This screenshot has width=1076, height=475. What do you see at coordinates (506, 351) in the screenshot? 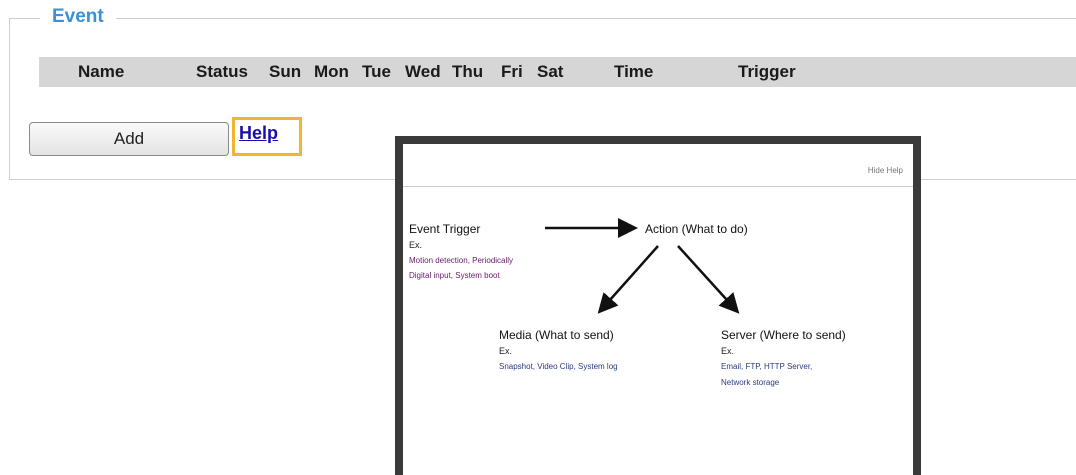
I see `media-ex-label: Ex.` at bounding box center [506, 351].